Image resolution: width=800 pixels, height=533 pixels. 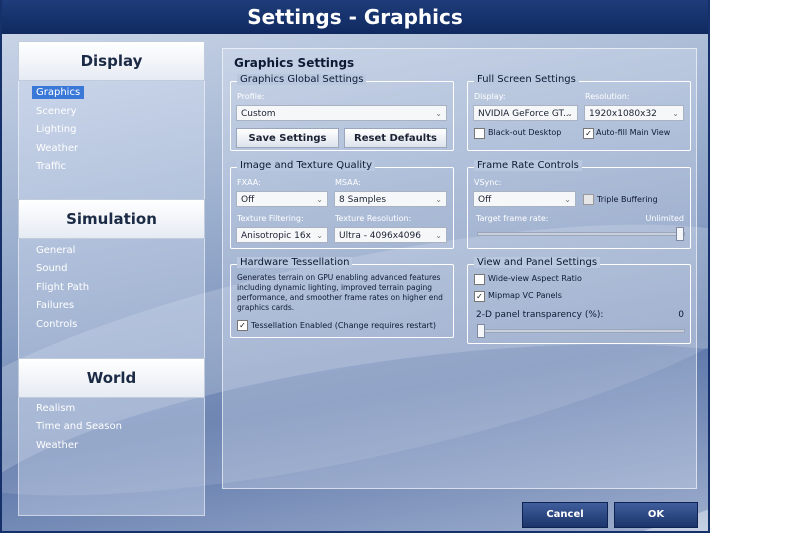 I want to click on reset-defaults-button: Reset Defaults, so click(x=395, y=138).